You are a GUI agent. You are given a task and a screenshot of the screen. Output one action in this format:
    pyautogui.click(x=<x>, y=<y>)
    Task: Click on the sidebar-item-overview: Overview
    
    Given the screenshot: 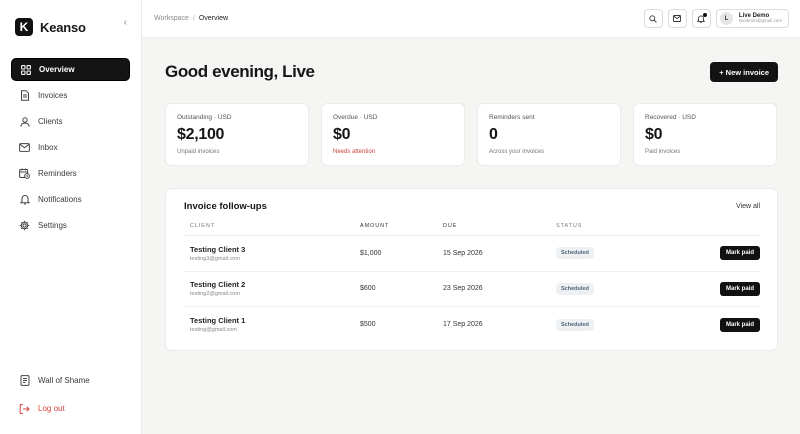 What is the action you would take?
    pyautogui.click(x=70, y=69)
    